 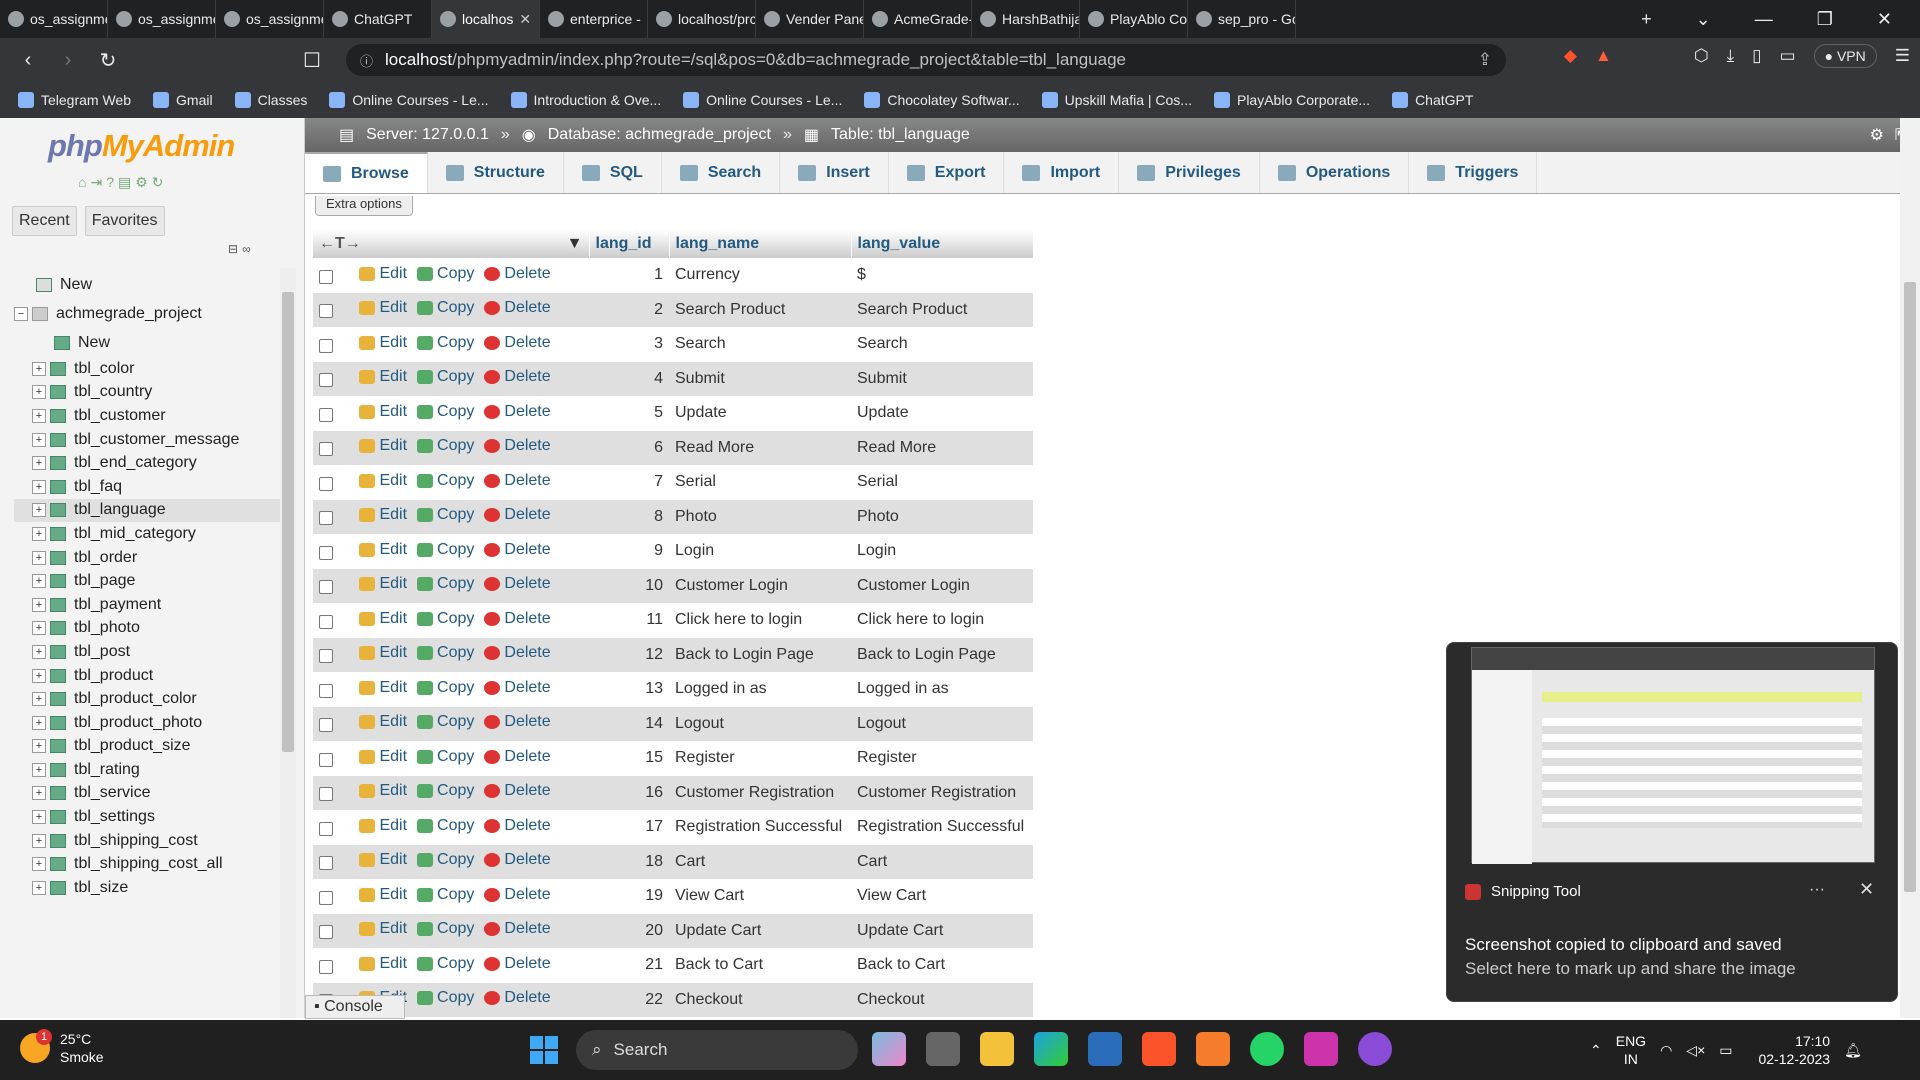 What do you see at coordinates (355, 1007) in the screenshot?
I see `console-toggle: ▪ Console` at bounding box center [355, 1007].